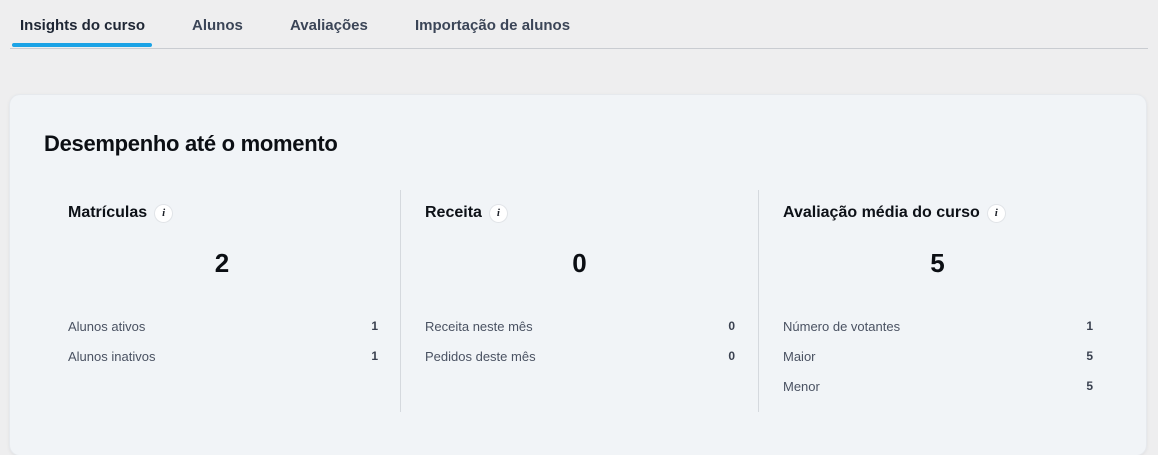  I want to click on rating-value: 5, so click(937, 263).